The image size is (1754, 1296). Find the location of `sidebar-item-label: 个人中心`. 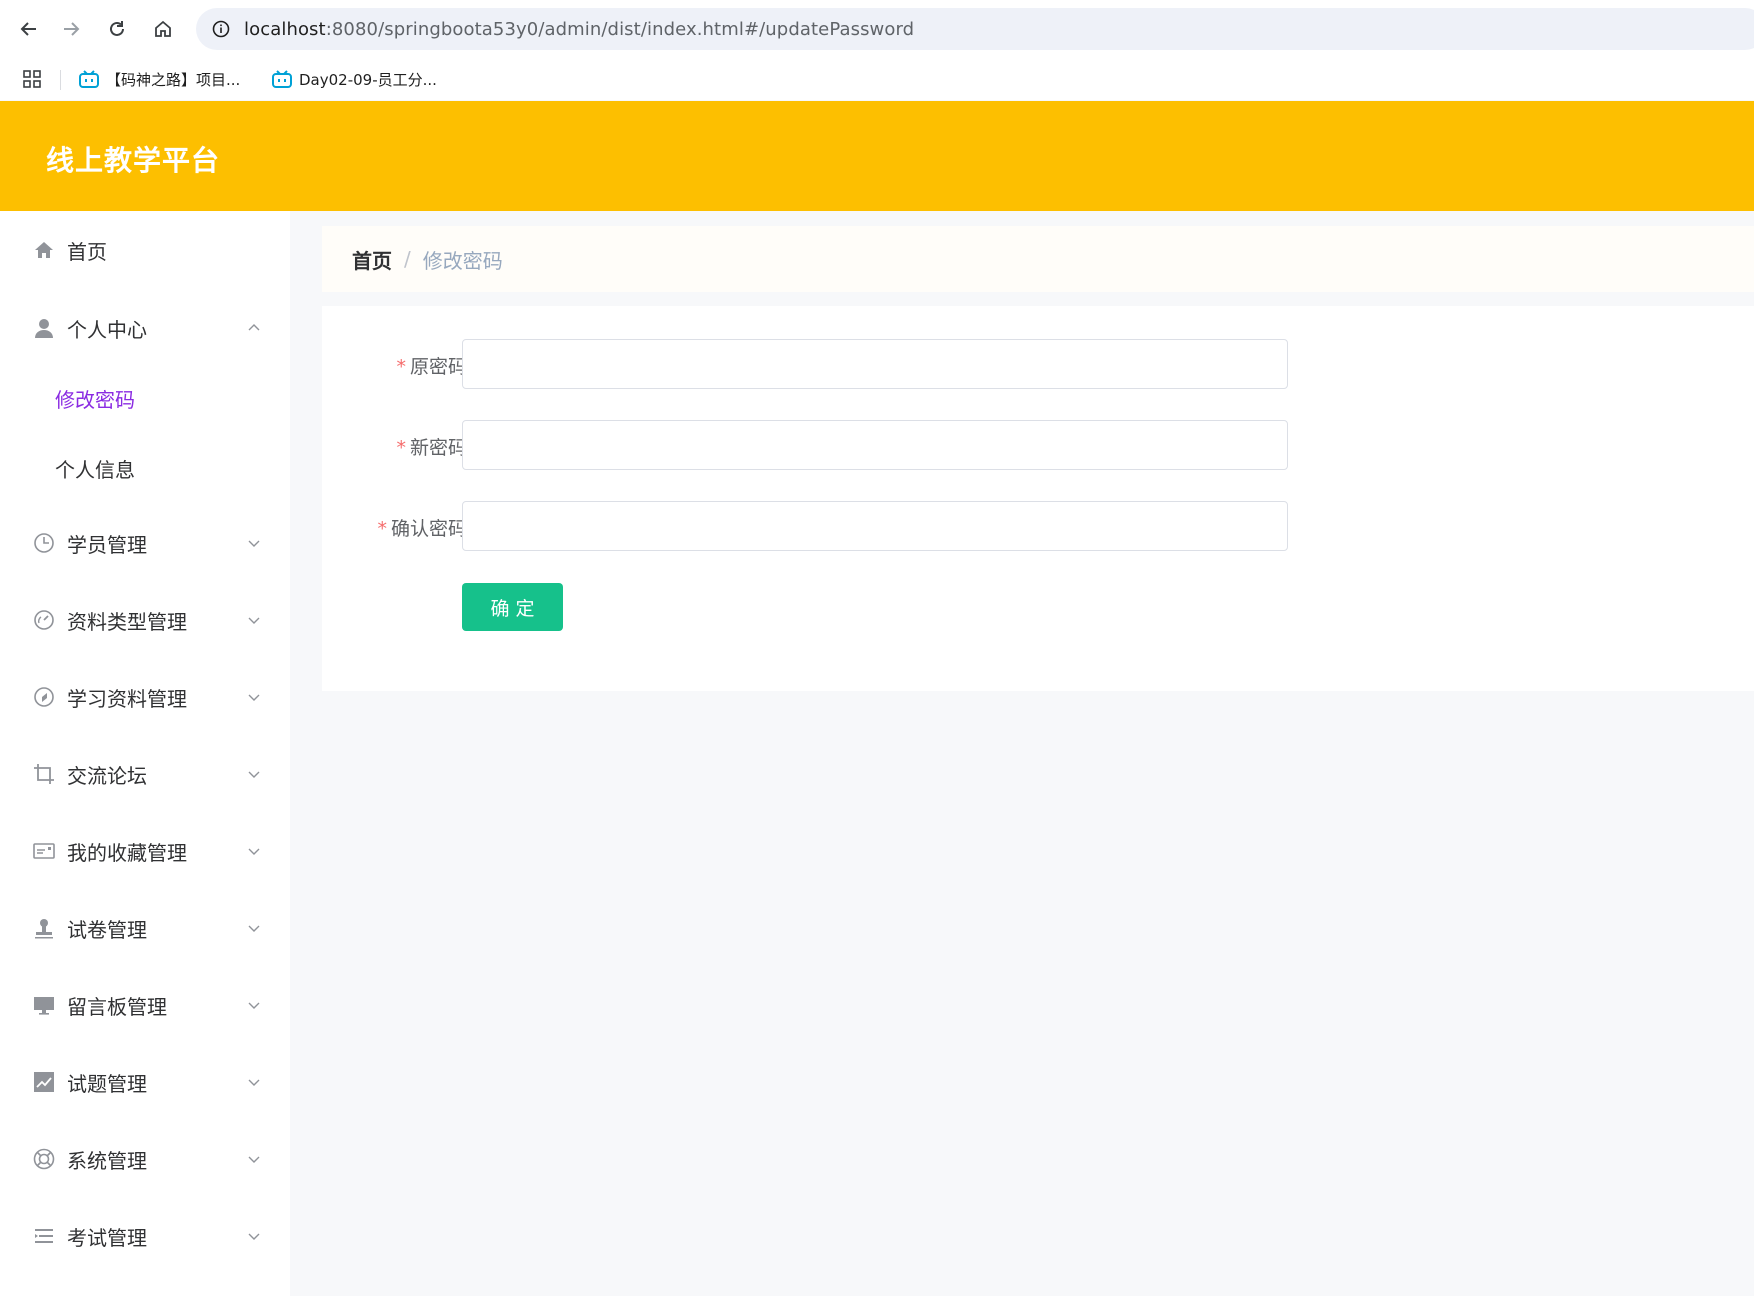

sidebar-item-label: 个人中心 is located at coordinates (107, 329).